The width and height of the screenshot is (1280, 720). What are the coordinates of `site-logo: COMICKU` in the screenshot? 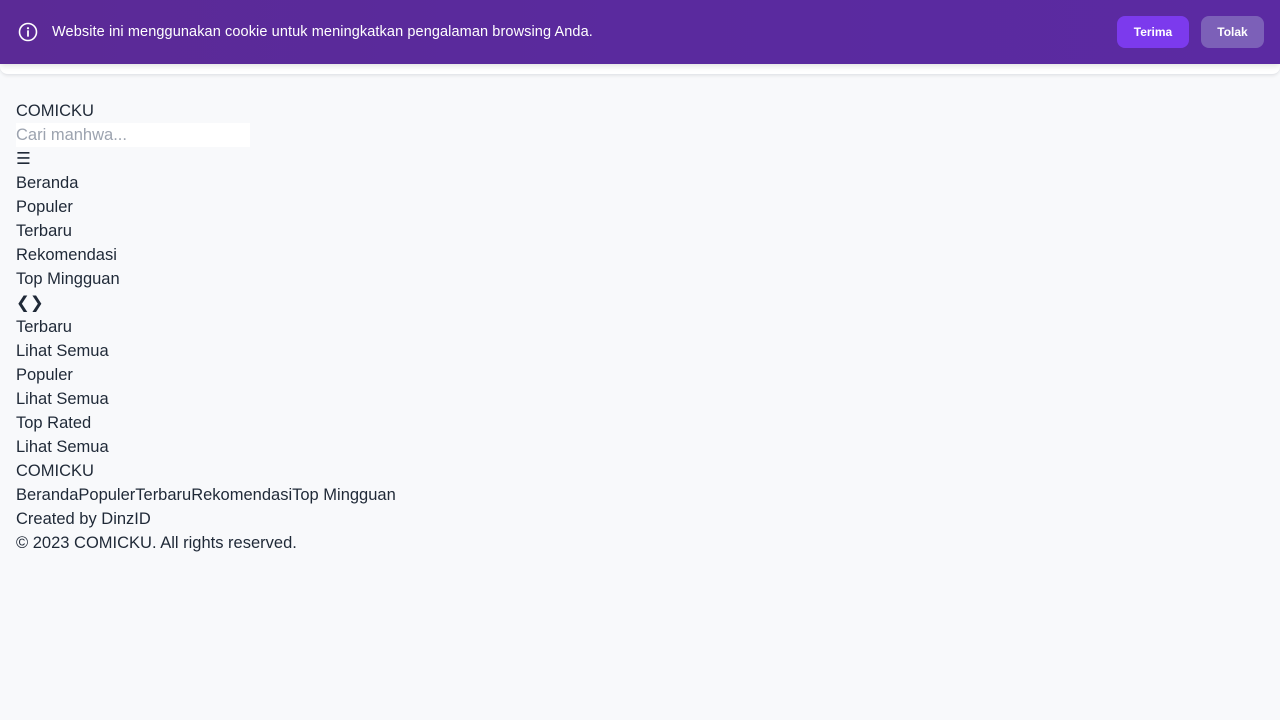 It's located at (206, 111).